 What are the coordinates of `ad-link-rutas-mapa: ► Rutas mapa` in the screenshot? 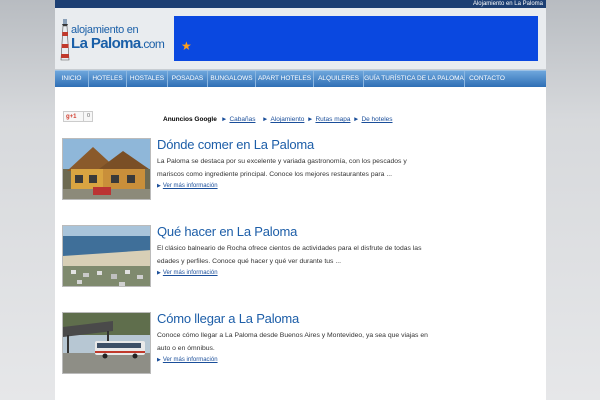 It's located at (328, 120).